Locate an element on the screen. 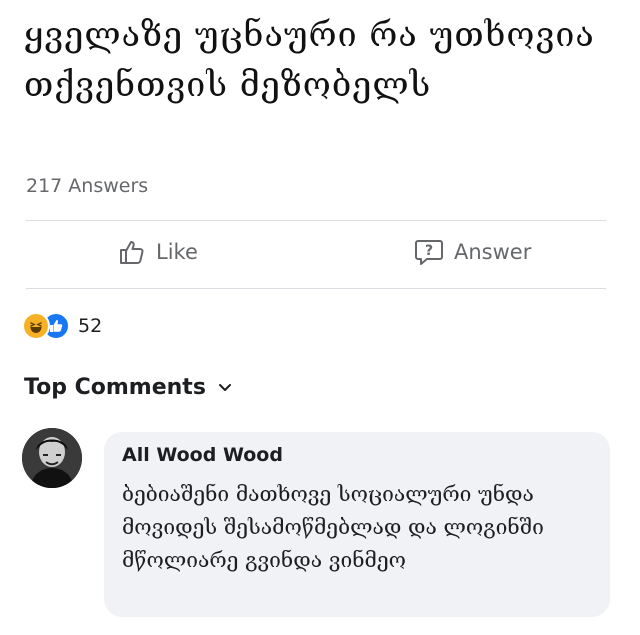 This screenshot has width=640, height=635. top-comments-label: Top Comments is located at coordinates (115, 387).